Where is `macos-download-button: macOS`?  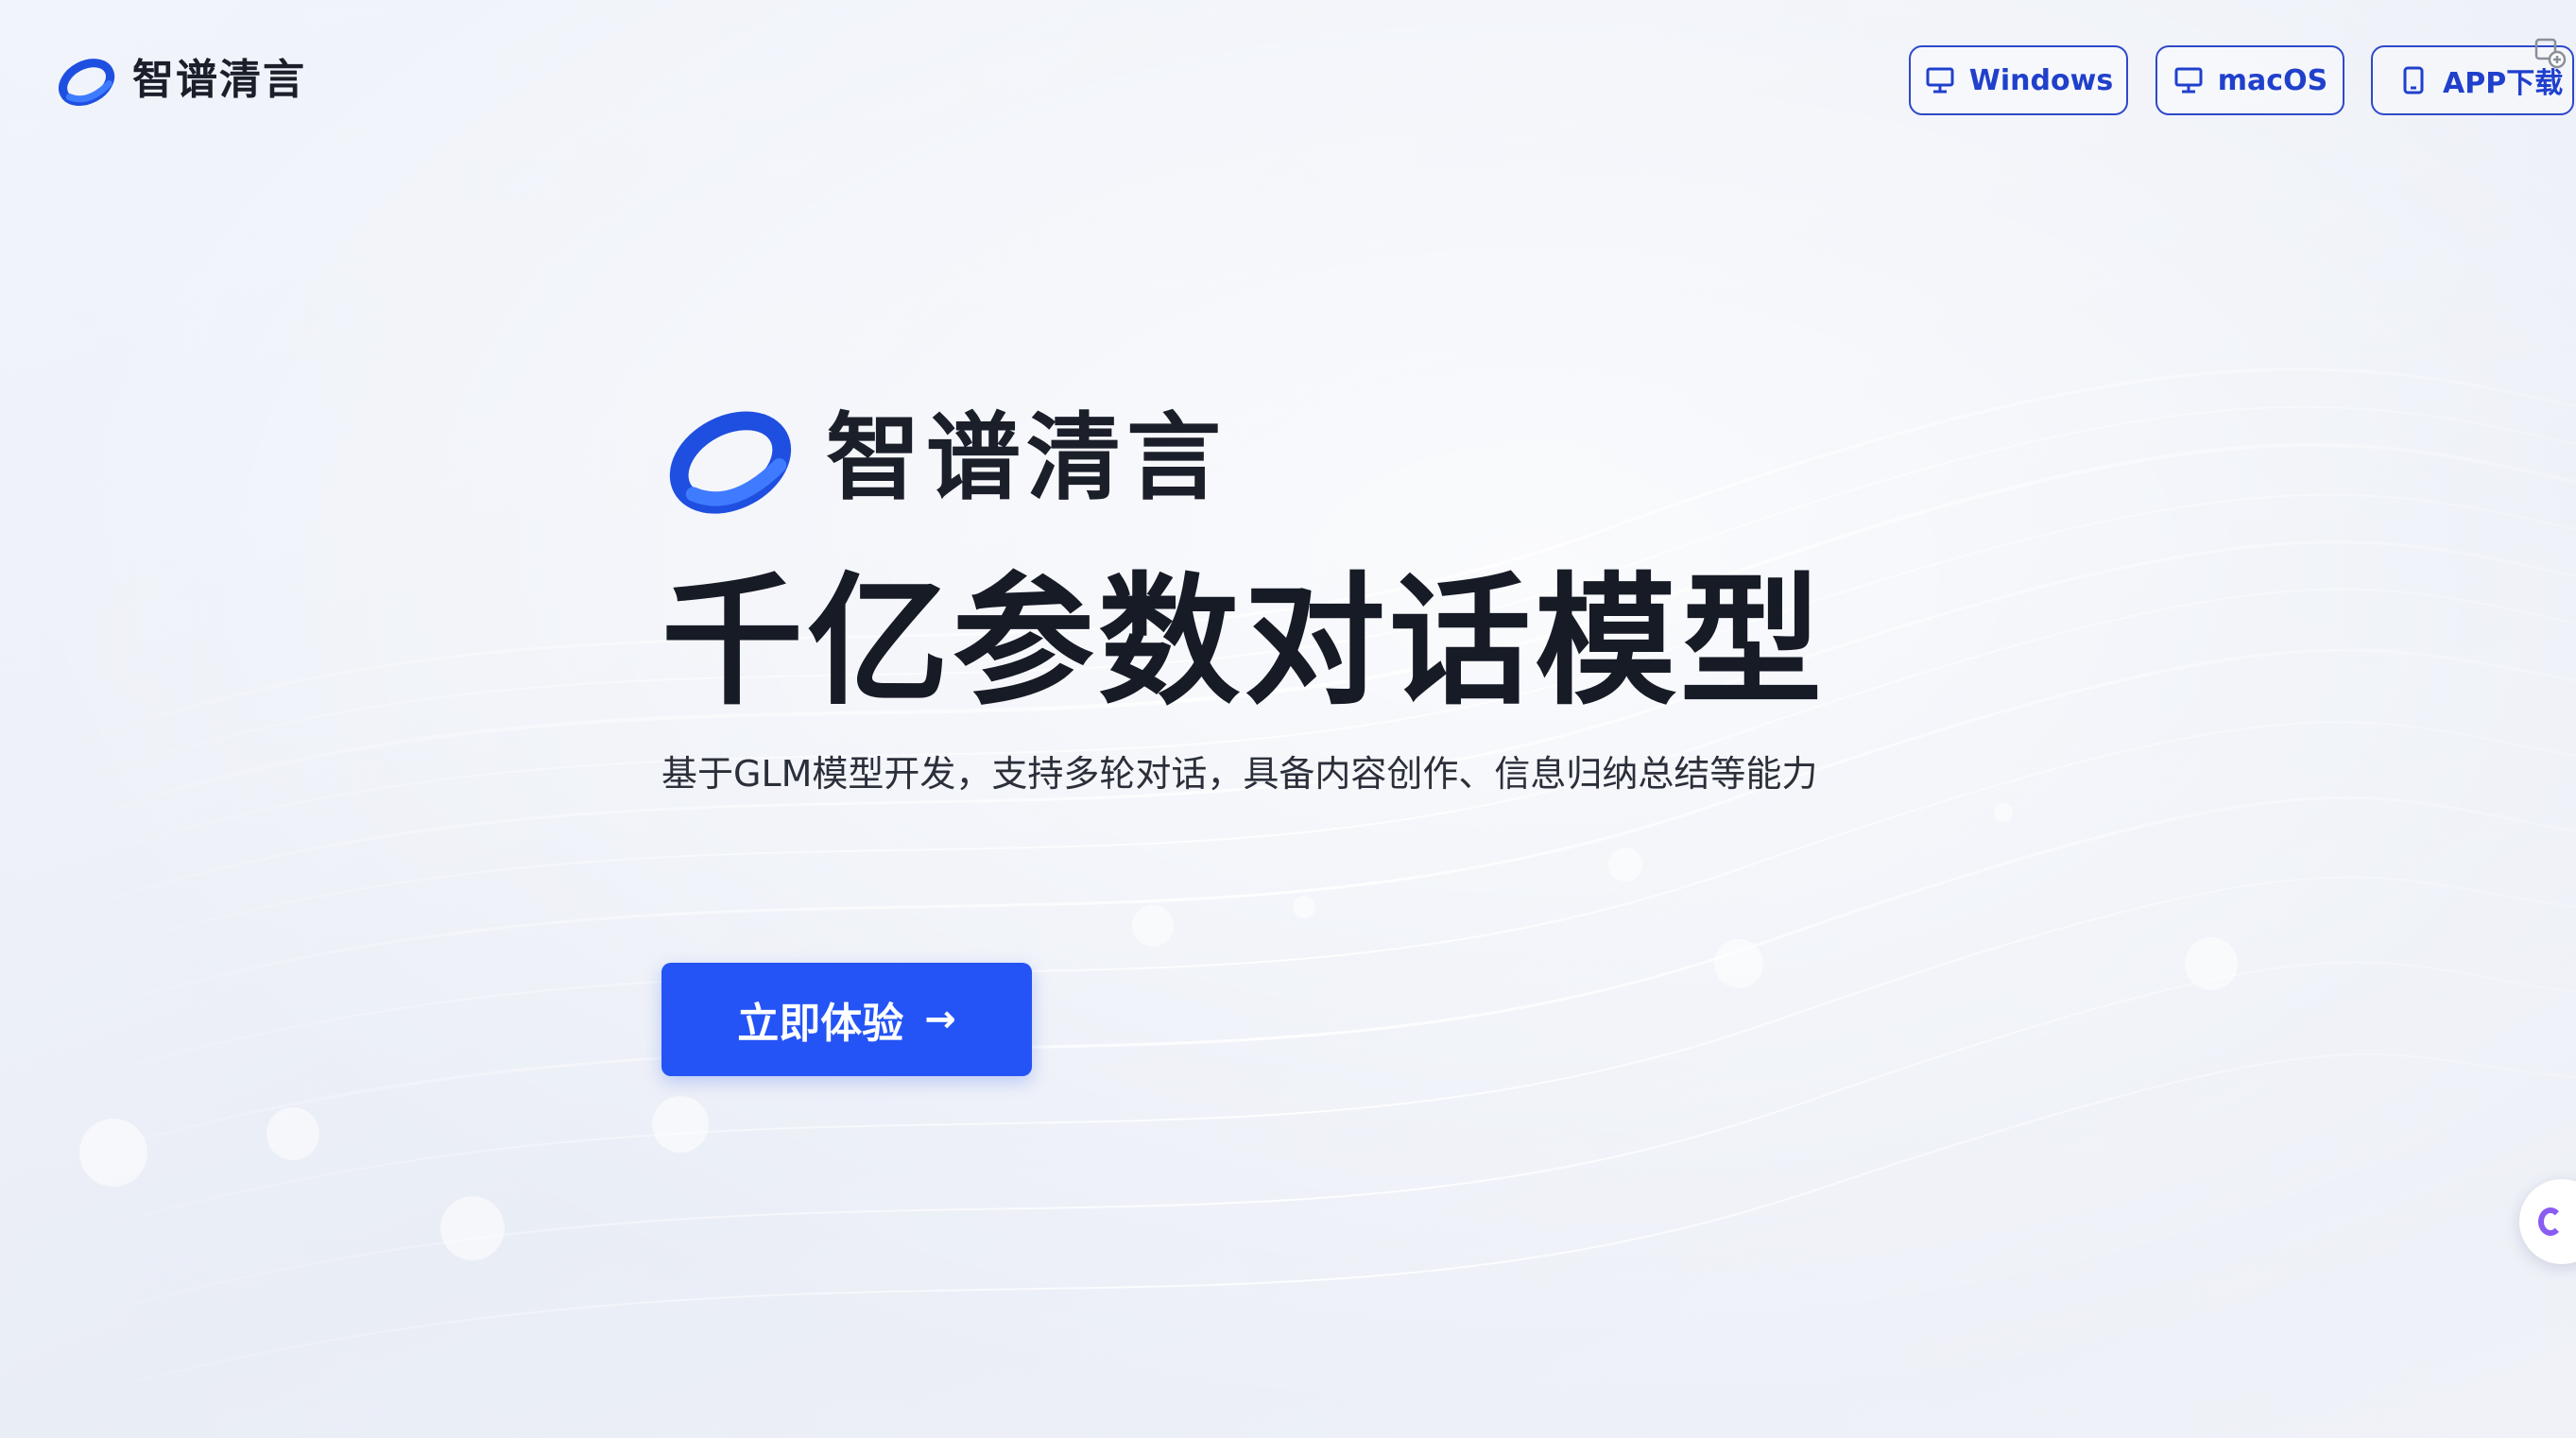 macos-download-button: macOS is located at coordinates (2249, 80).